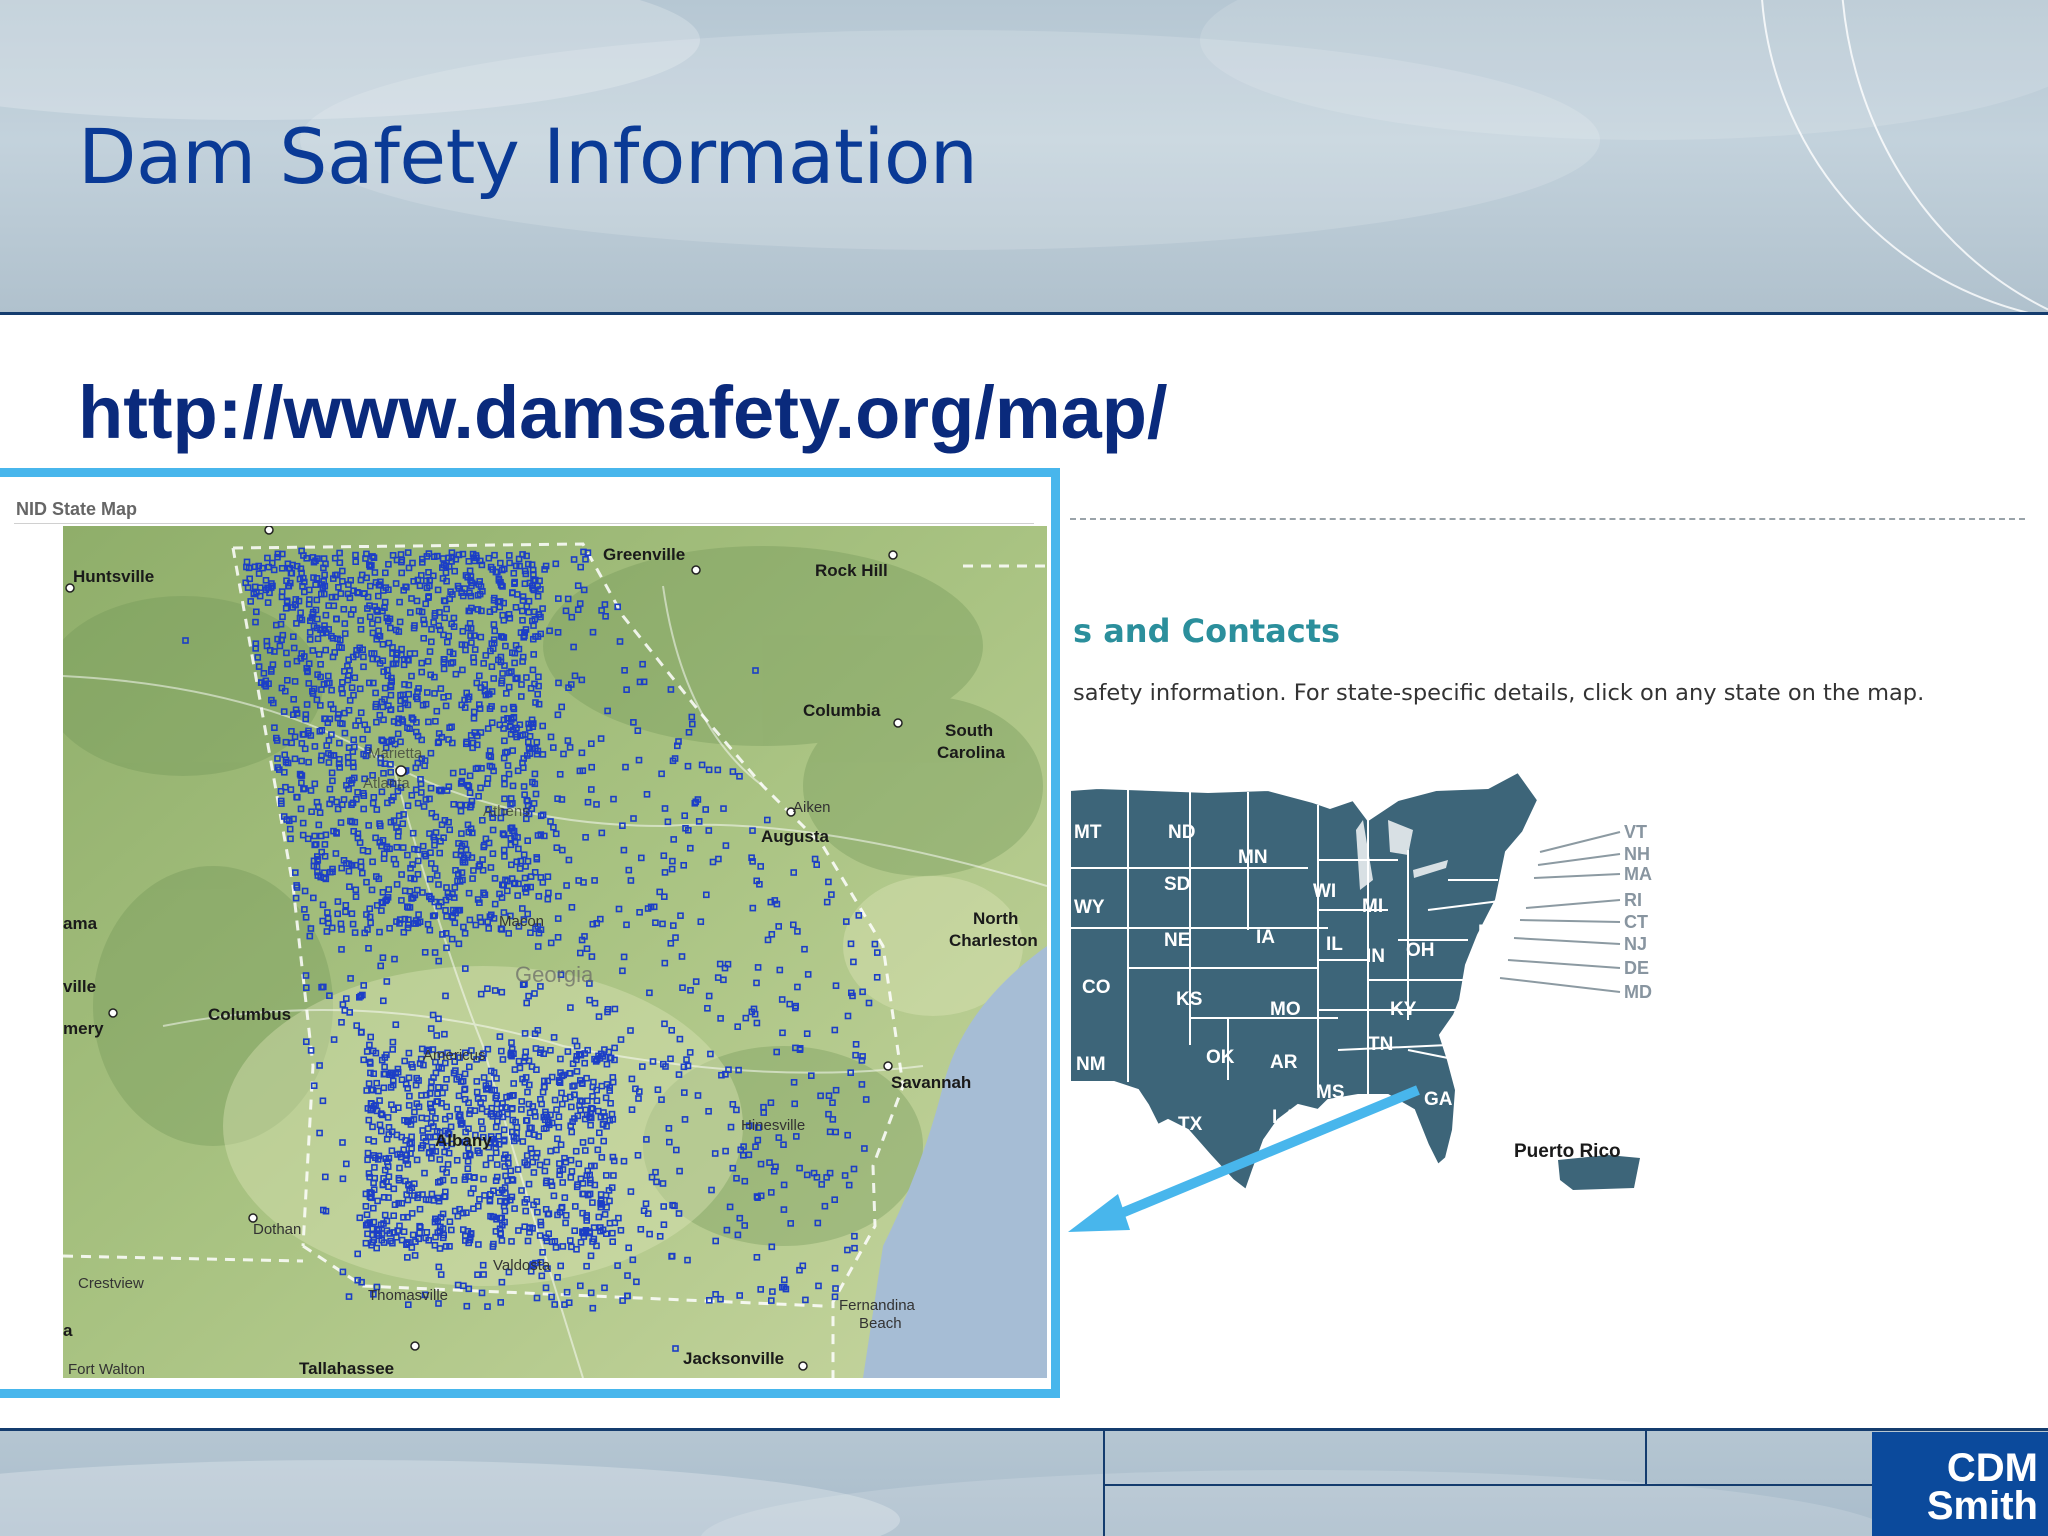 The image size is (2048, 1536). Describe the element at coordinates (1547, 519) in the screenshot. I see `dashed-divider` at that location.